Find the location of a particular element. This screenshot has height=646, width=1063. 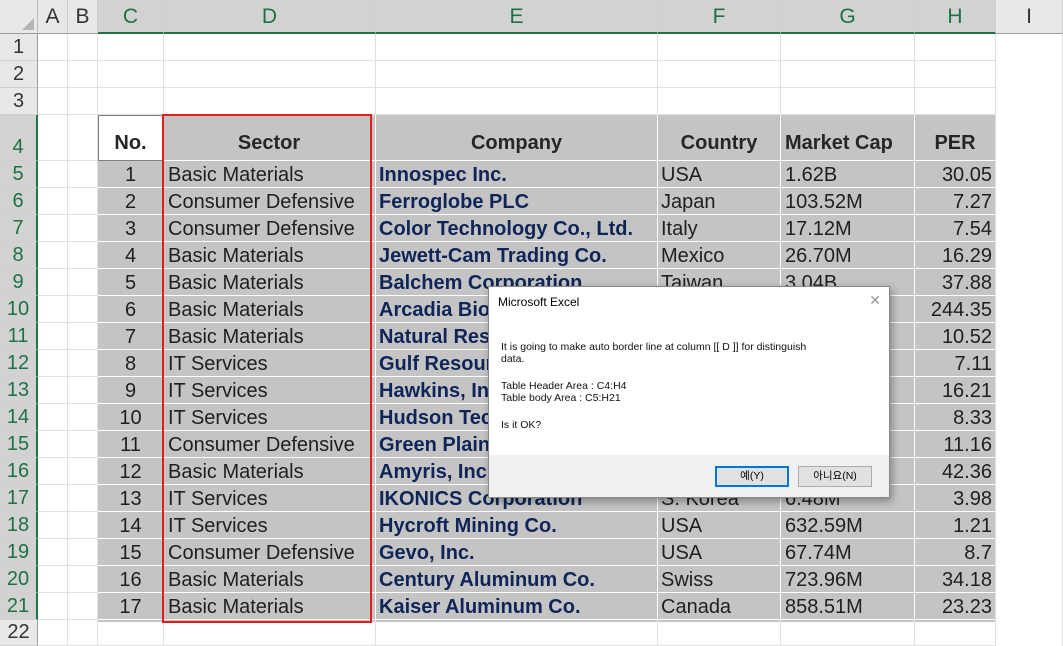

row-header-5: 5 is located at coordinates (19, 174).